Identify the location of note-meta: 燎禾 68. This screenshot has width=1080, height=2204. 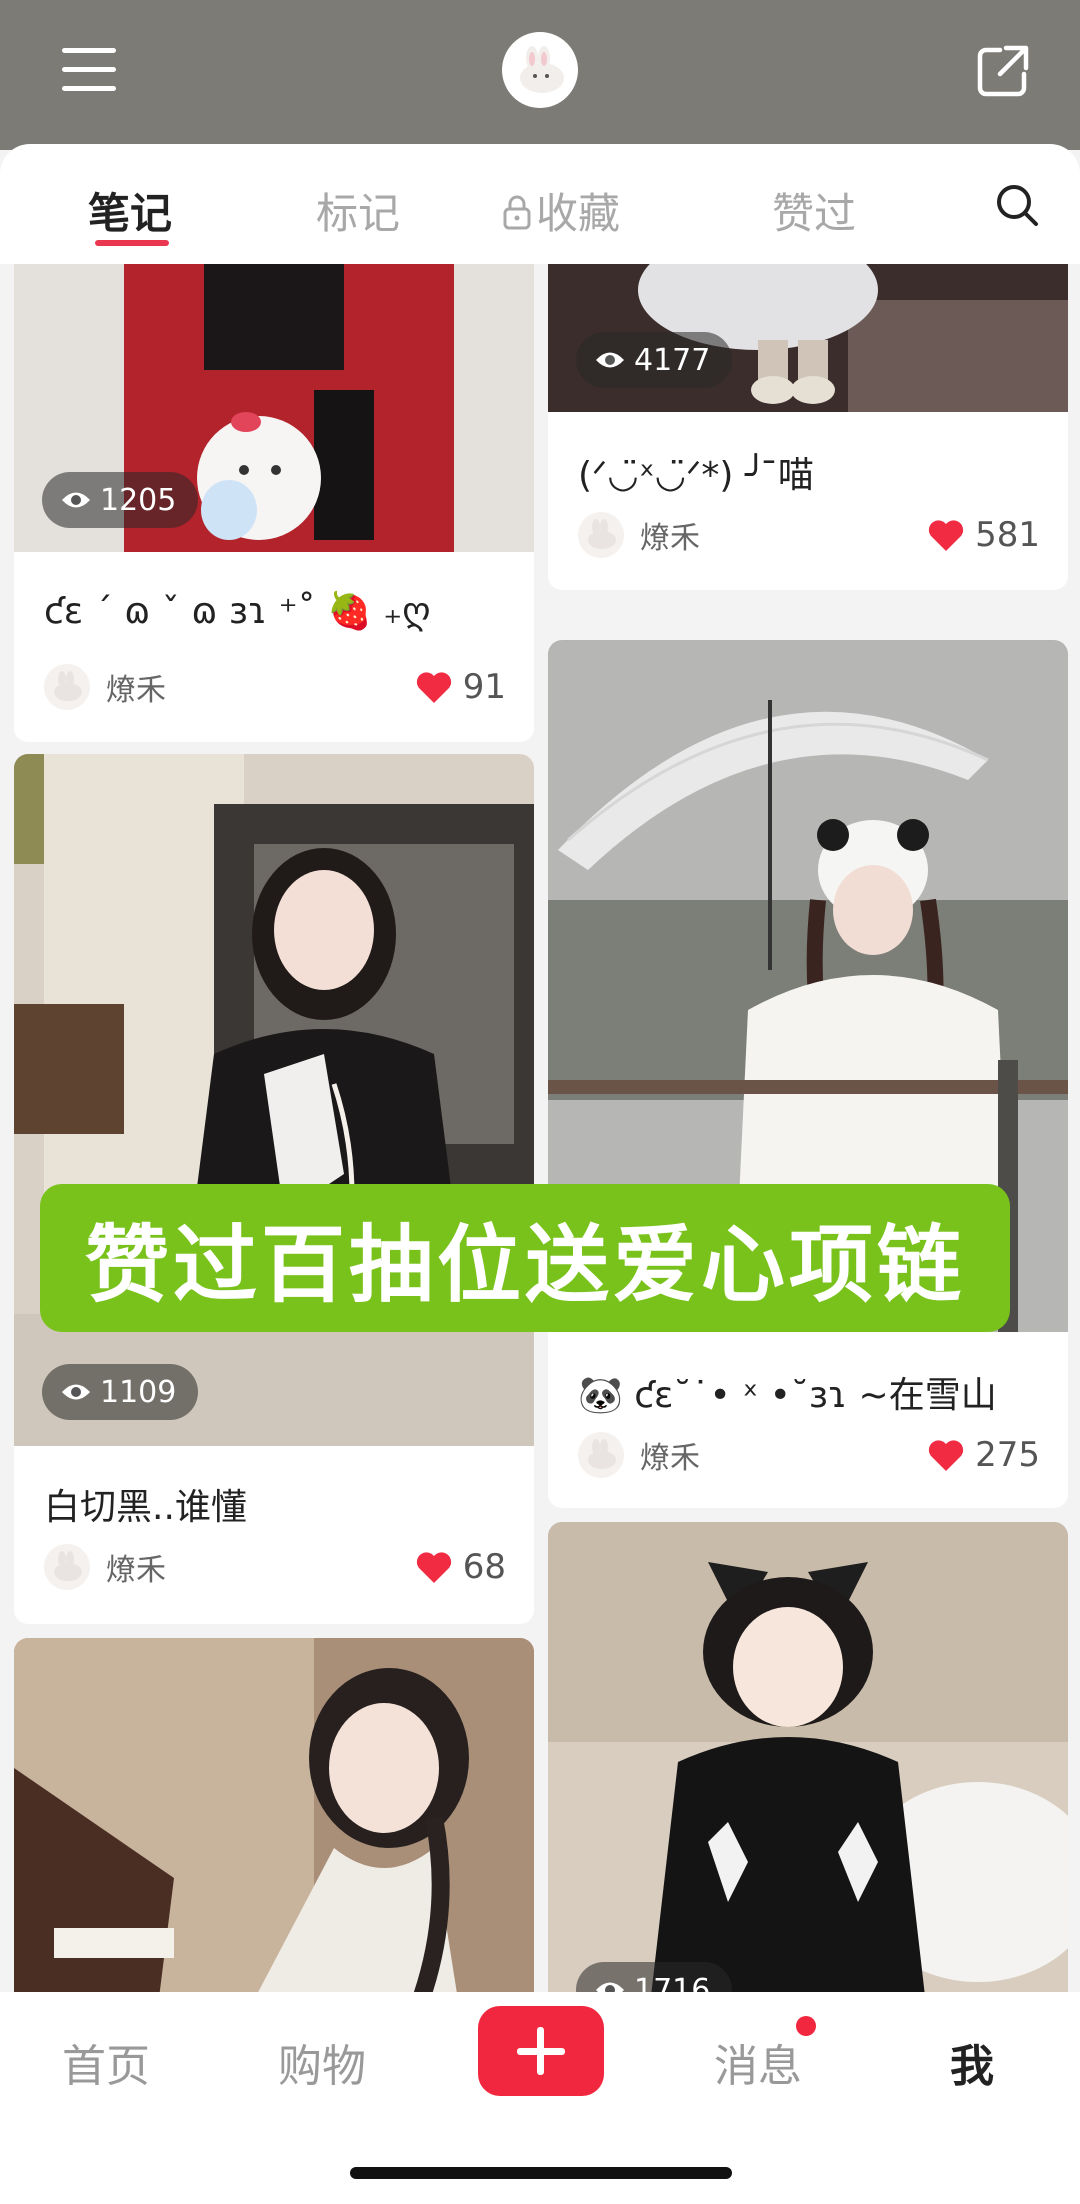
(275, 1567).